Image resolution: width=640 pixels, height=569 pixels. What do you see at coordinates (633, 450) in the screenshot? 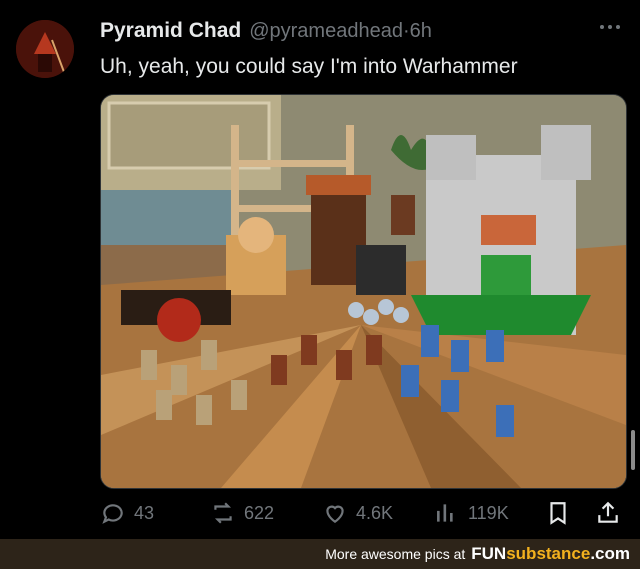
I see `scrollbar-thumb` at bounding box center [633, 450].